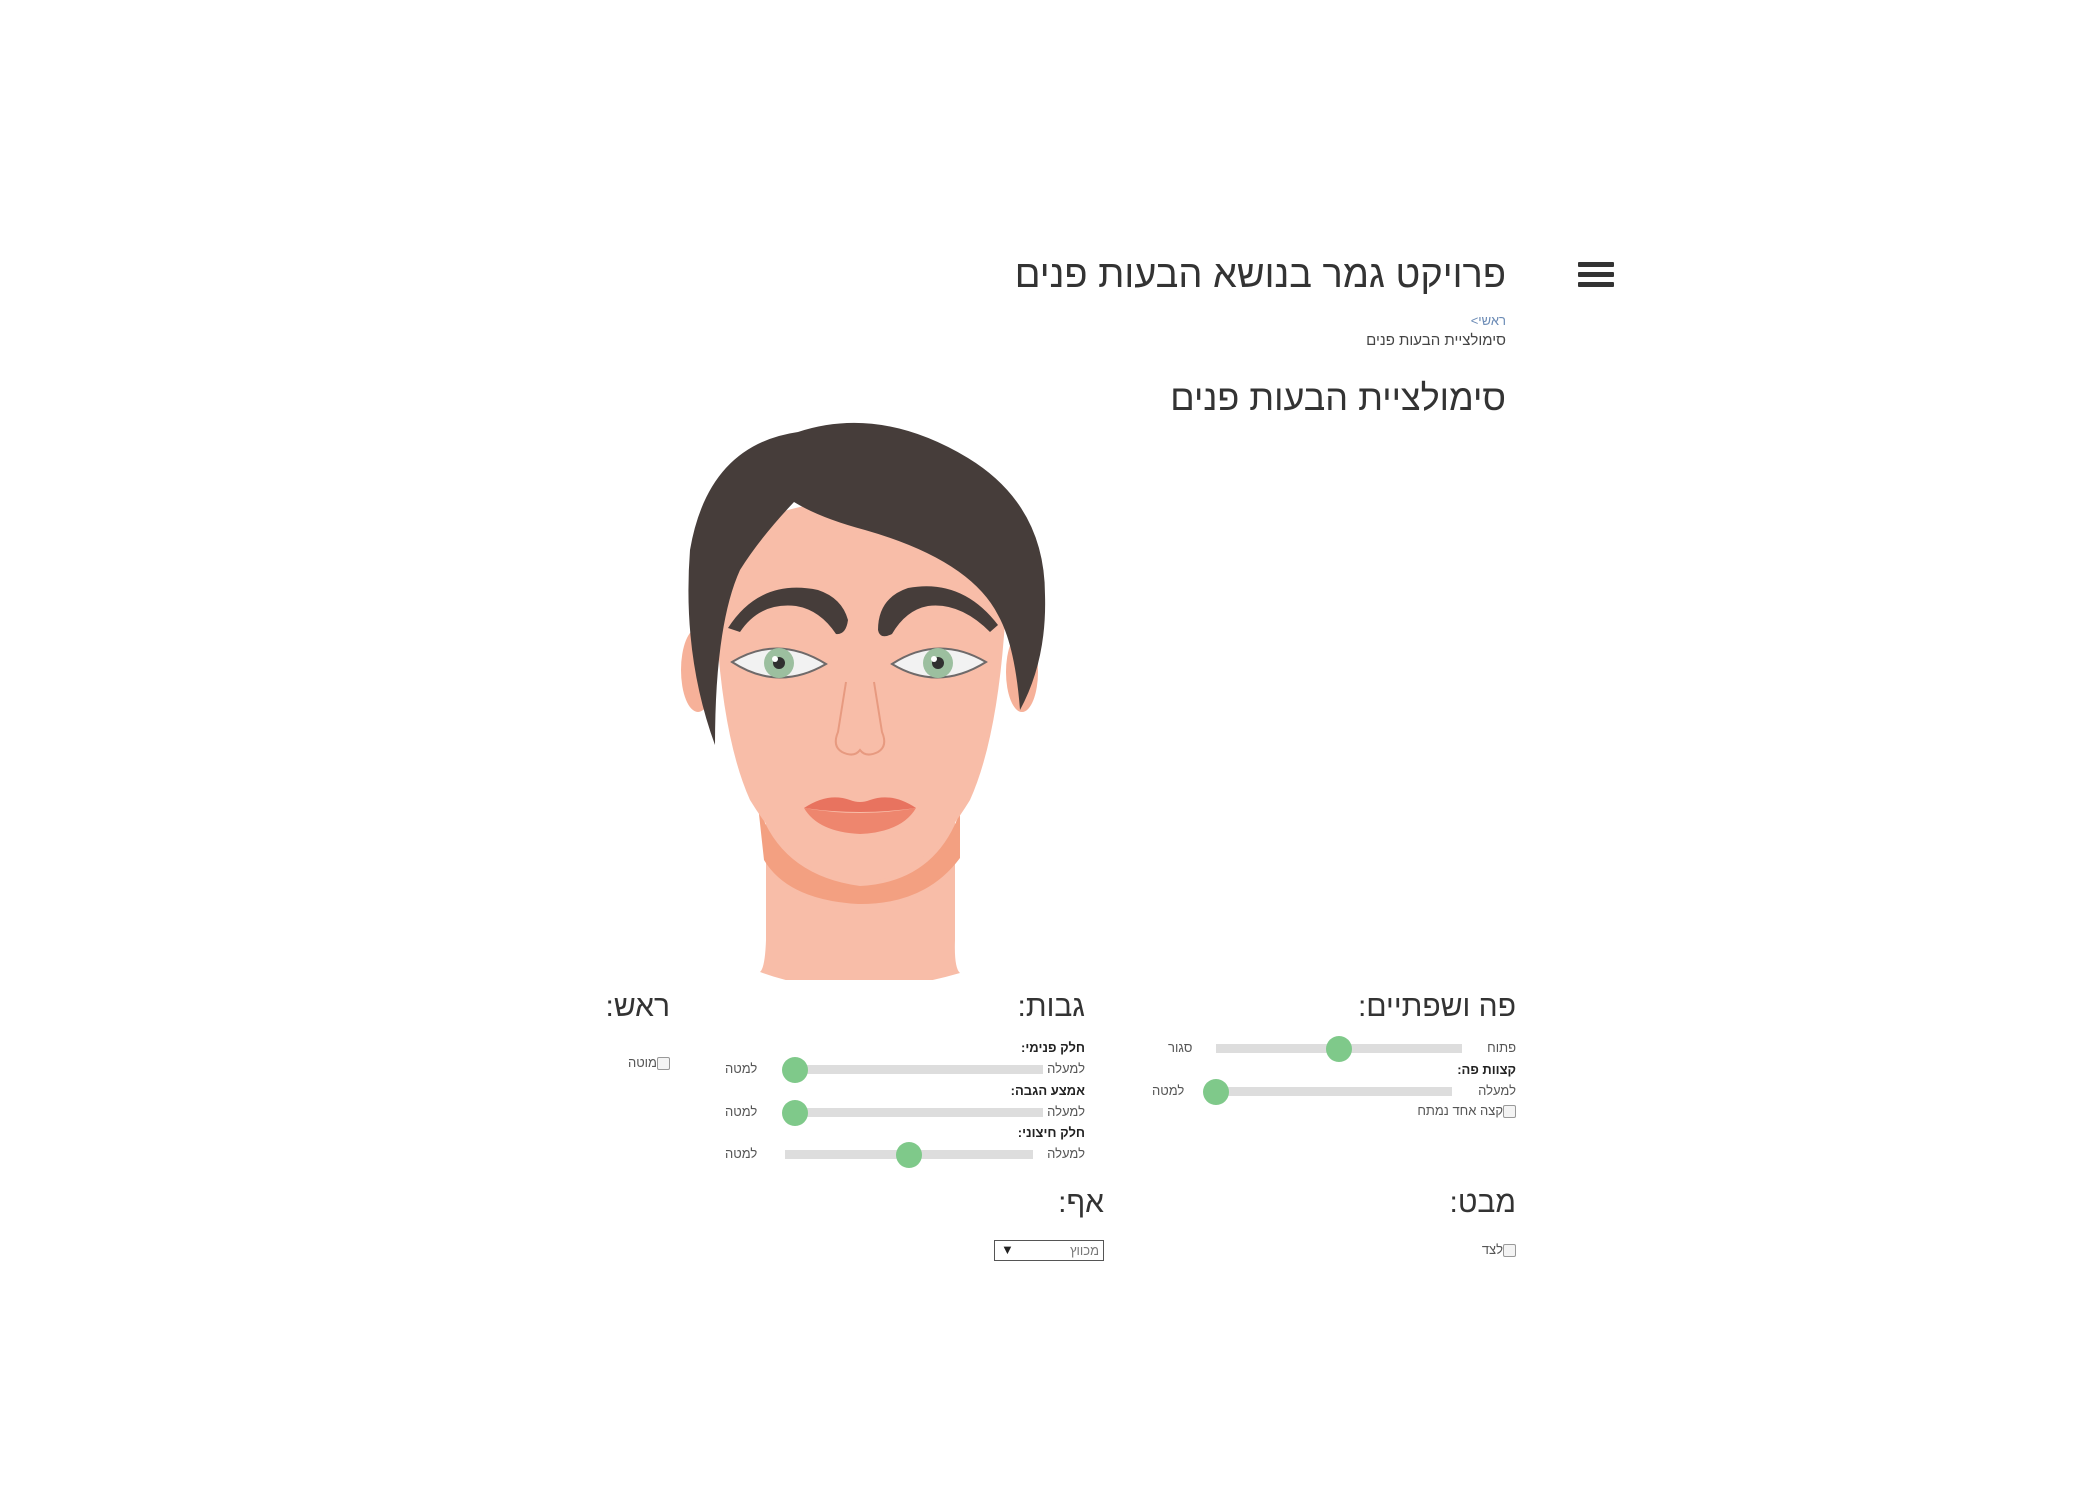  What do you see at coordinates (1216, 1092) in the screenshot?
I see `mouth-corners-slider-thumb` at bounding box center [1216, 1092].